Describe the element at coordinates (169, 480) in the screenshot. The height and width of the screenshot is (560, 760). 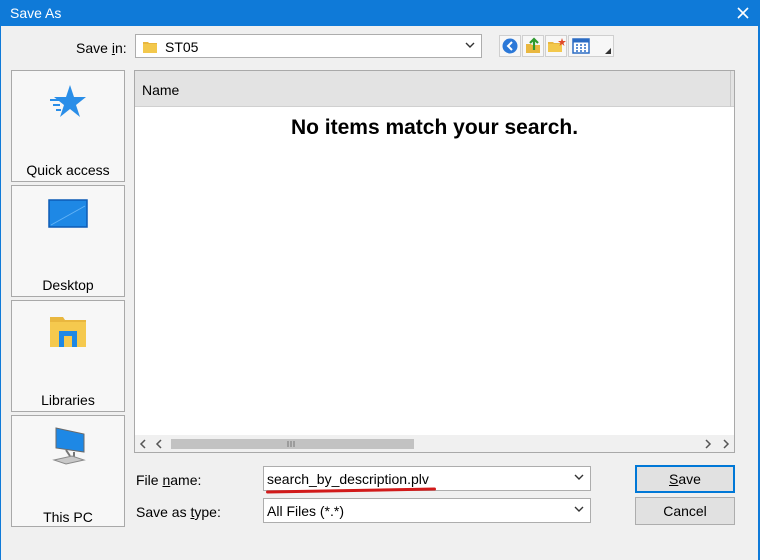
I see `file-name-label: File name:` at that location.